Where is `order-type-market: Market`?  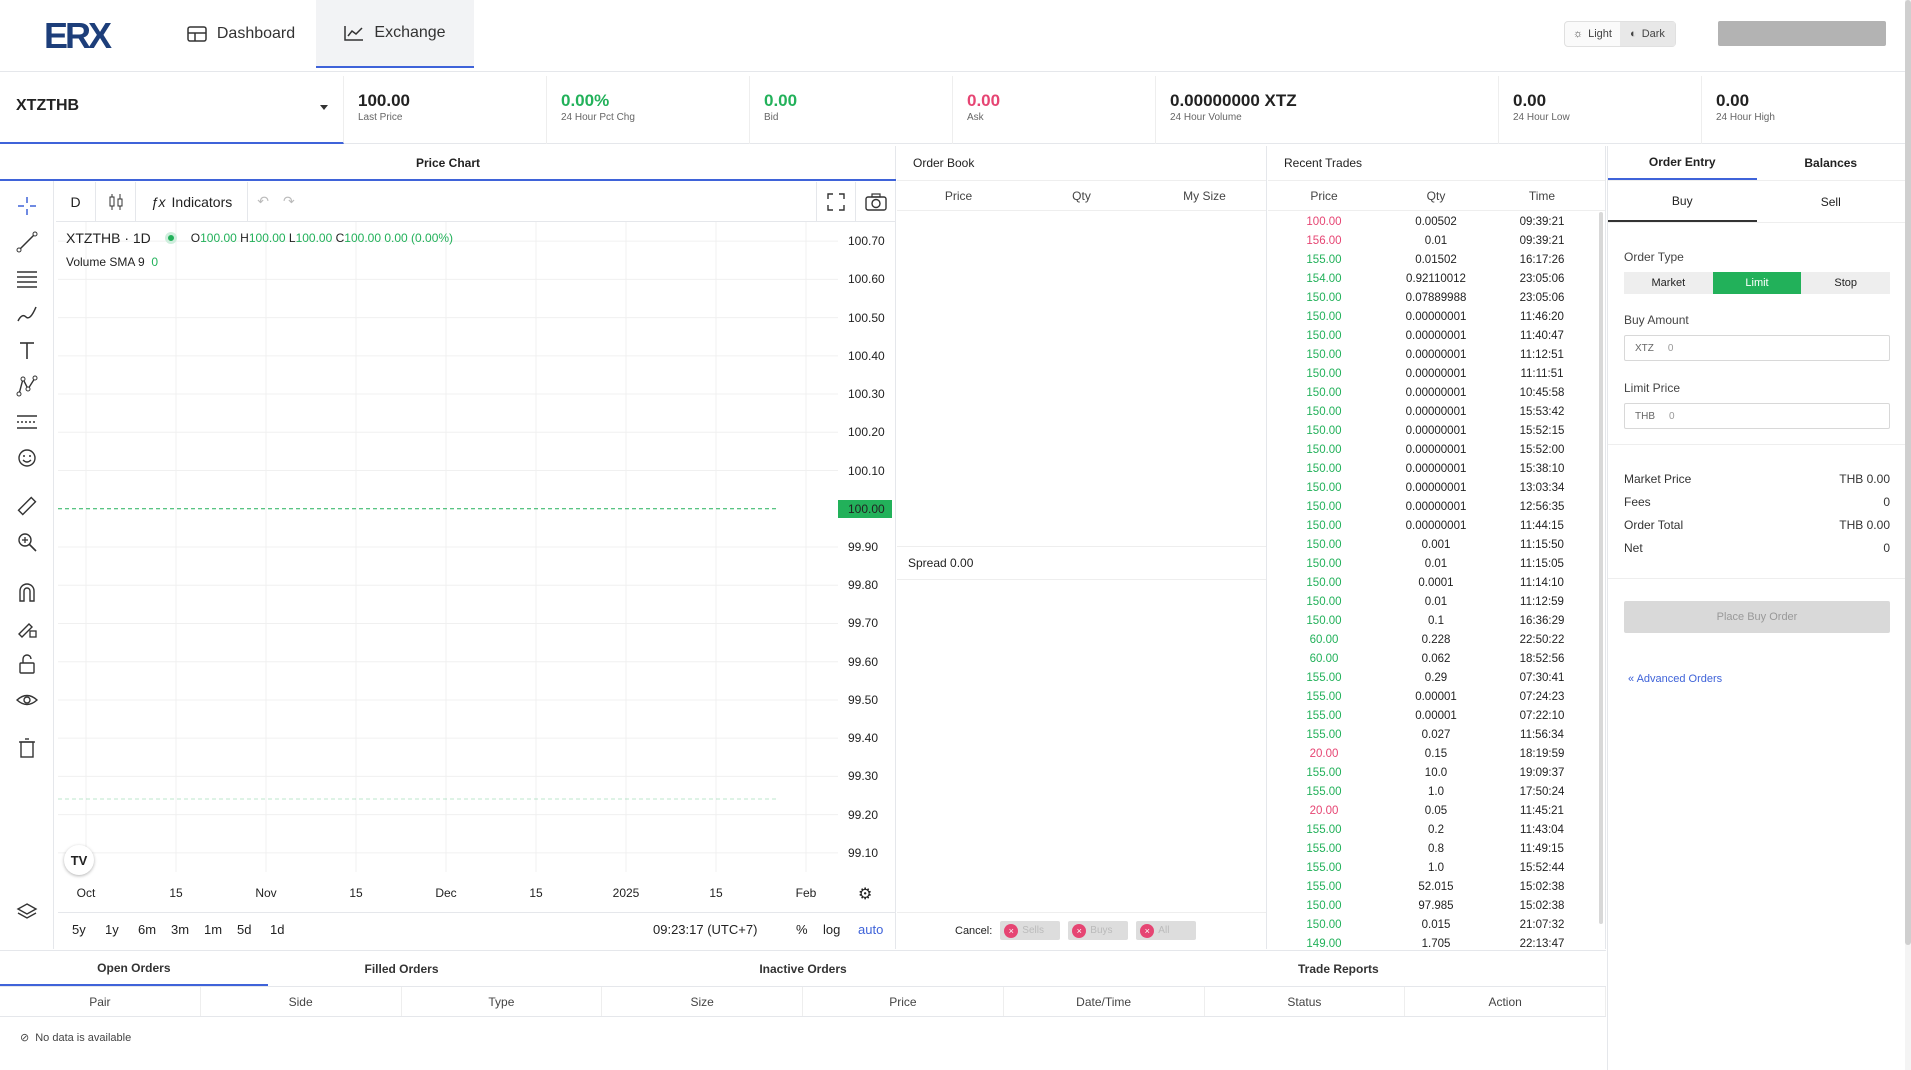
order-type-market: Market is located at coordinates (1668, 283).